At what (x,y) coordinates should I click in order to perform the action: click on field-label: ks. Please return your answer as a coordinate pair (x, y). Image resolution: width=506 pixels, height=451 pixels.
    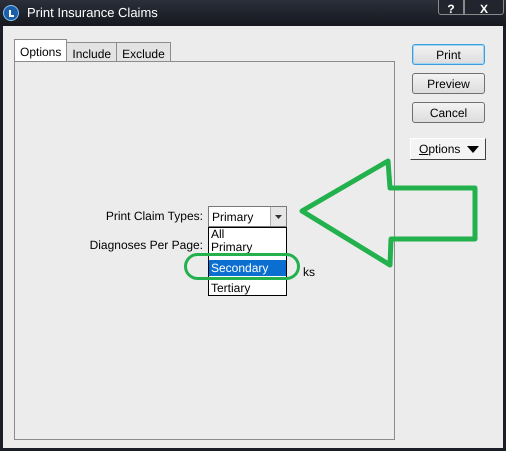
    Looking at the image, I should click on (309, 272).